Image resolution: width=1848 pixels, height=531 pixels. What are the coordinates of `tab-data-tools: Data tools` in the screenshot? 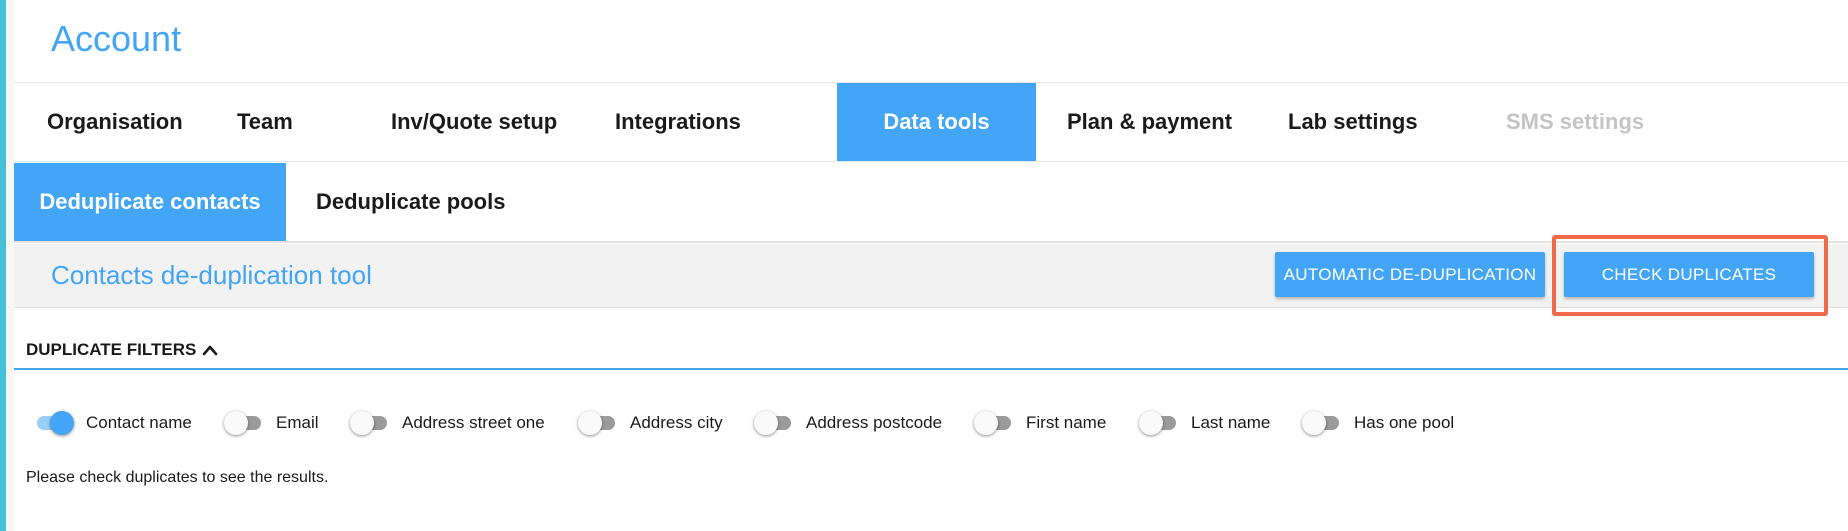 It's located at (936, 122).